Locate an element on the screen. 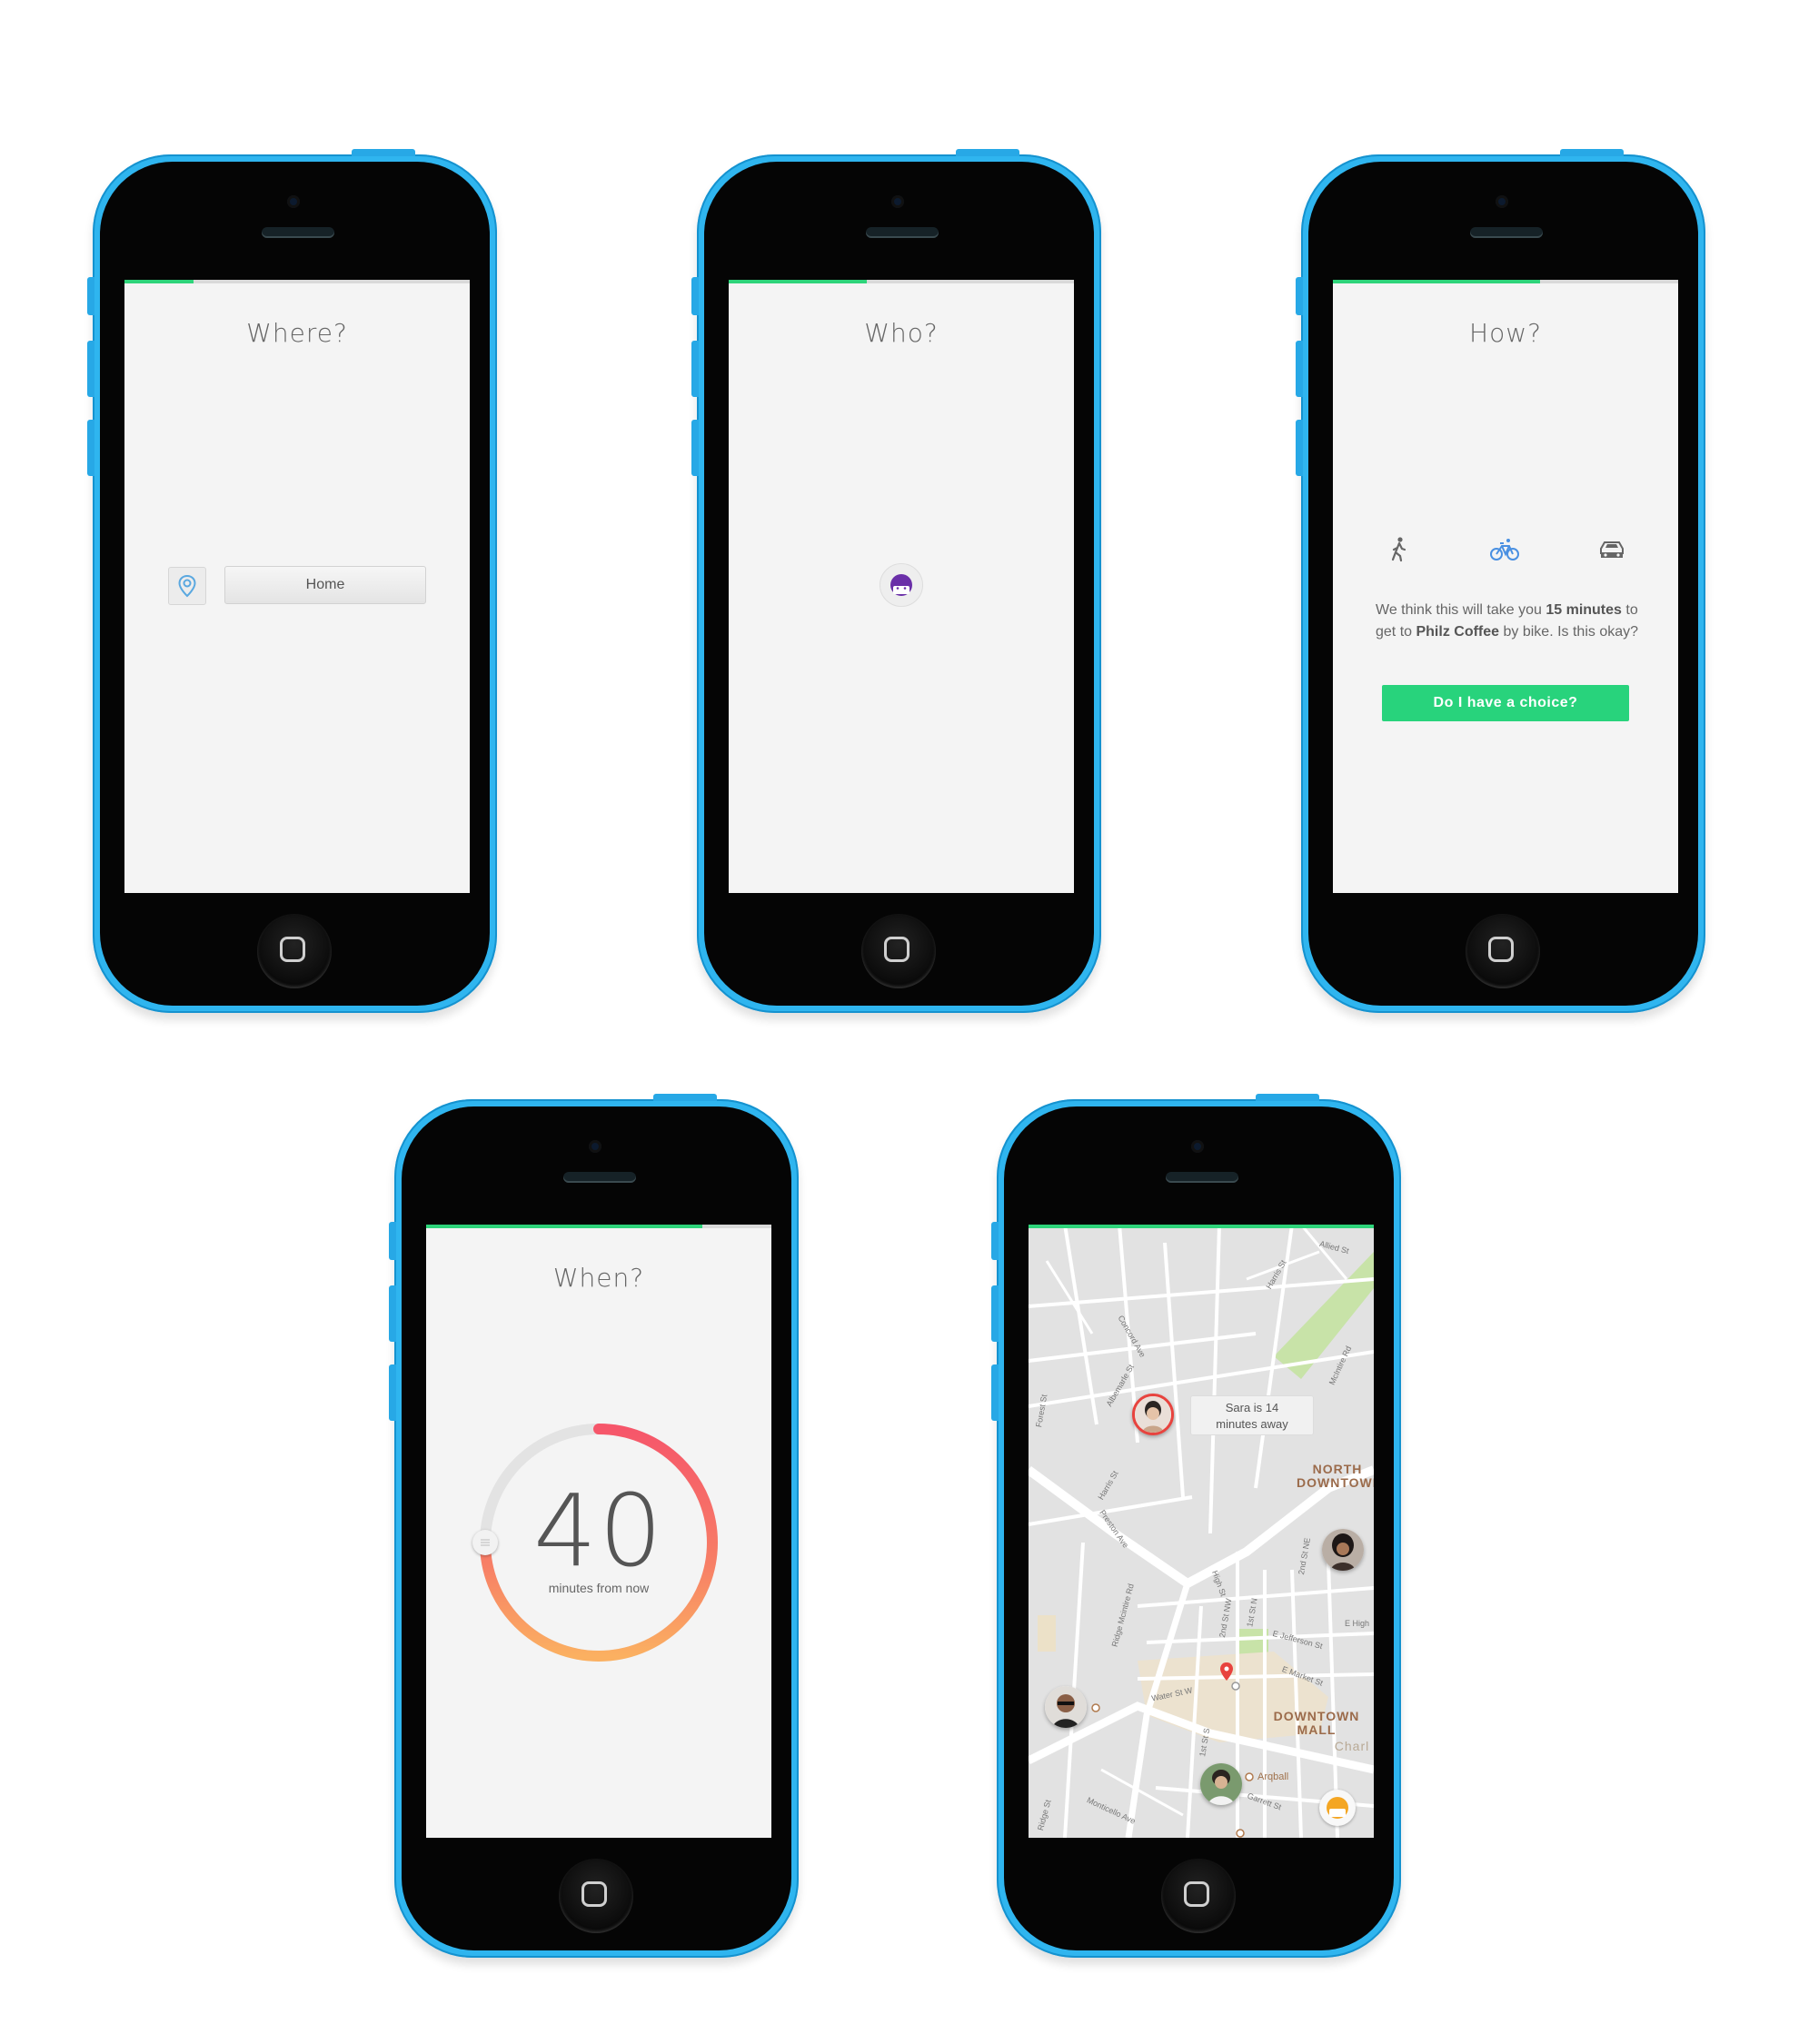 This screenshot has height=2044, width=1799. area-label-downtown-mall: DOWNTOWN MALL is located at coordinates (1316, 1723).